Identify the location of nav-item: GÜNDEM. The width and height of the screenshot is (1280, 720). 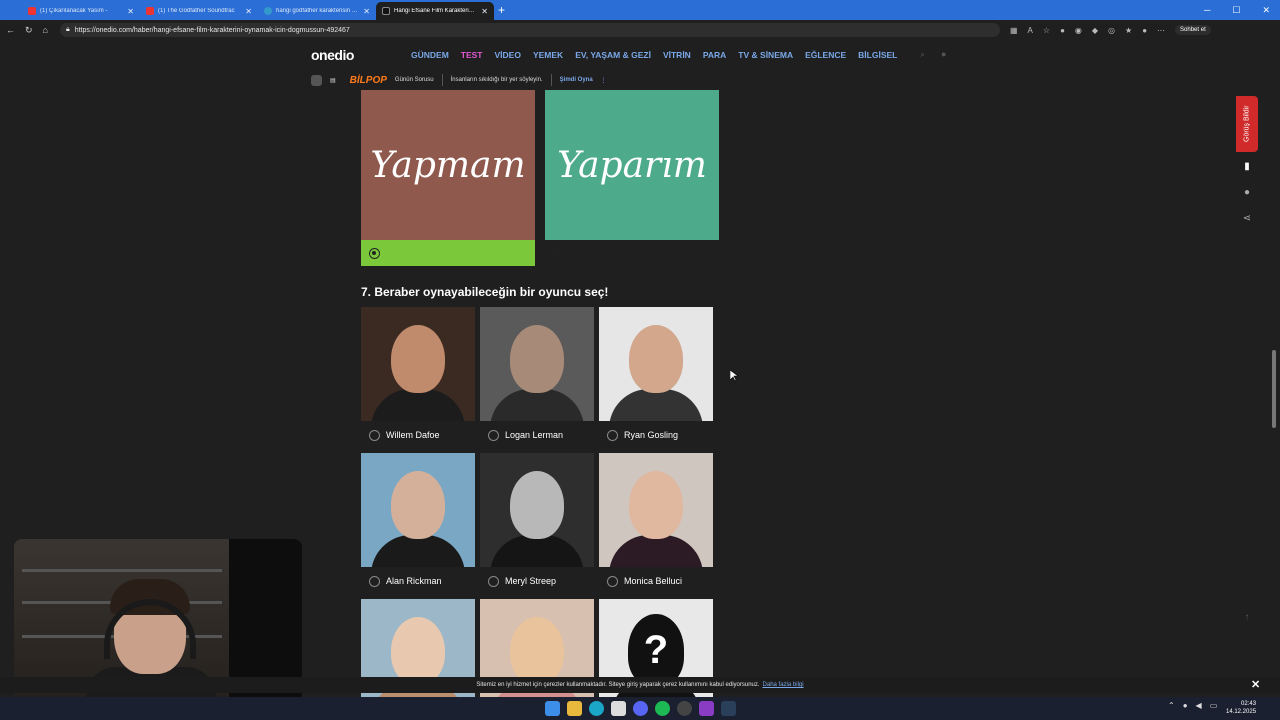
(430, 55).